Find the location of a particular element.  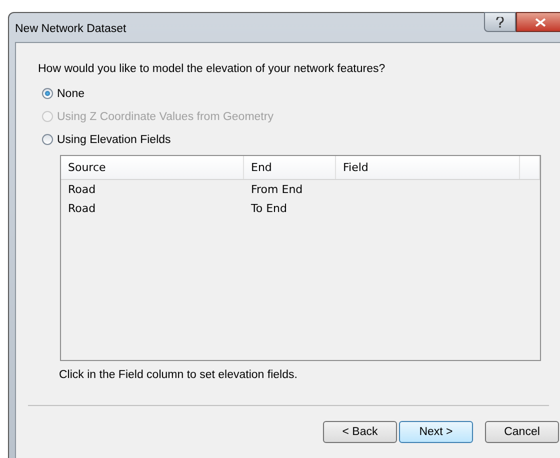

question-text: How would you like to model the elevation of your network features? is located at coordinates (212, 69).